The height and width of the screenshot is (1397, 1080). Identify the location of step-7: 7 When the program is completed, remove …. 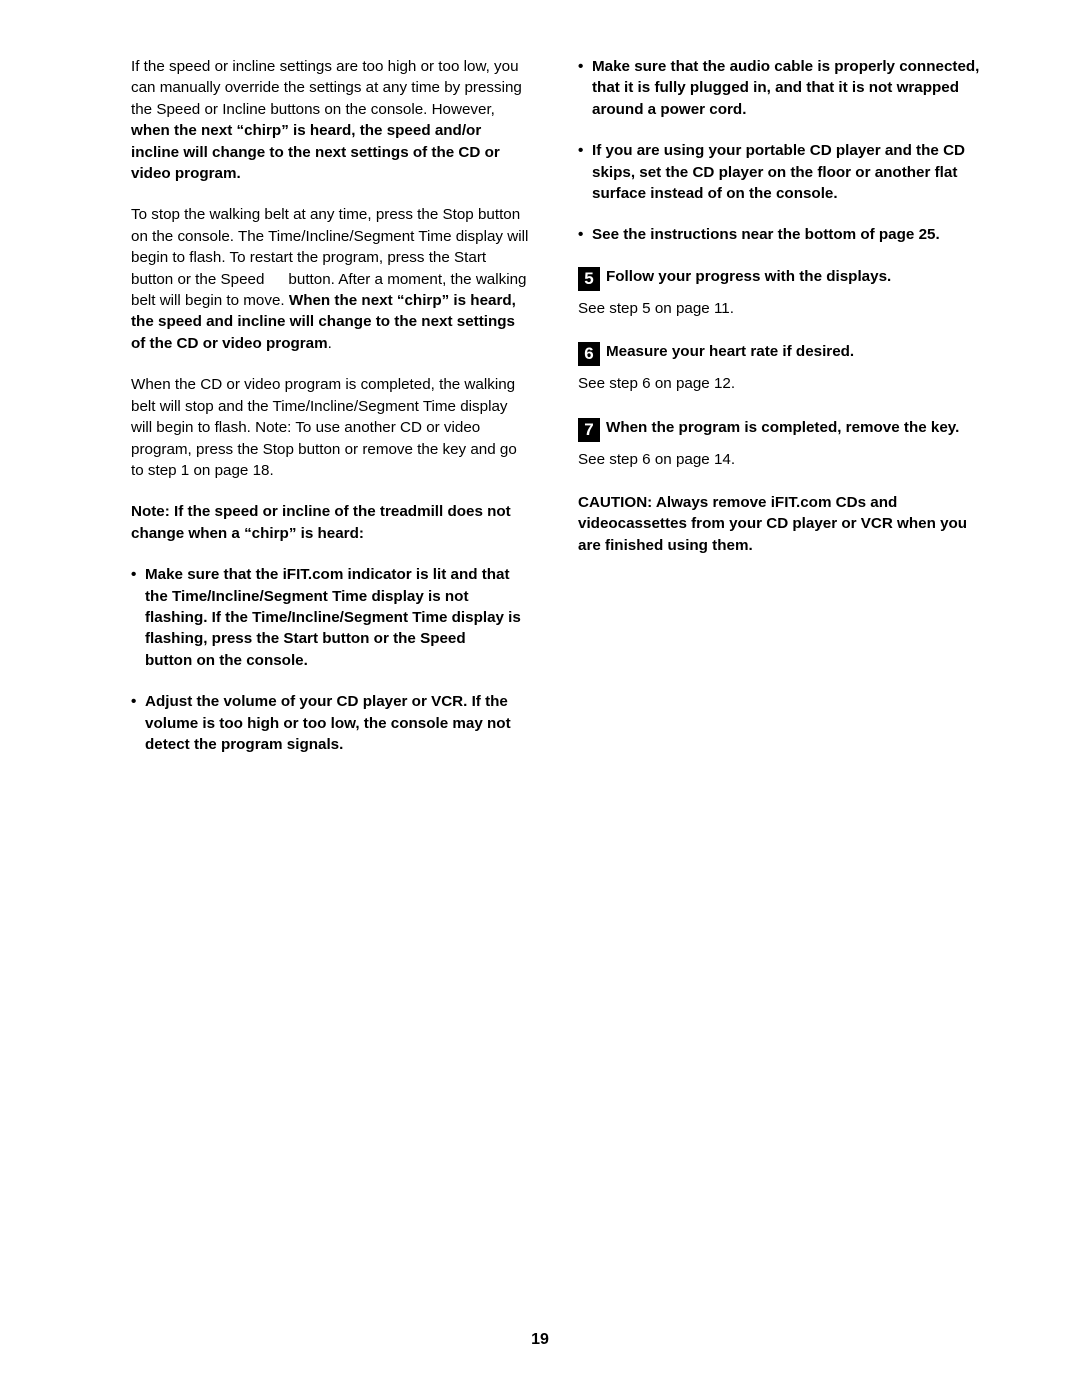
(785, 430).